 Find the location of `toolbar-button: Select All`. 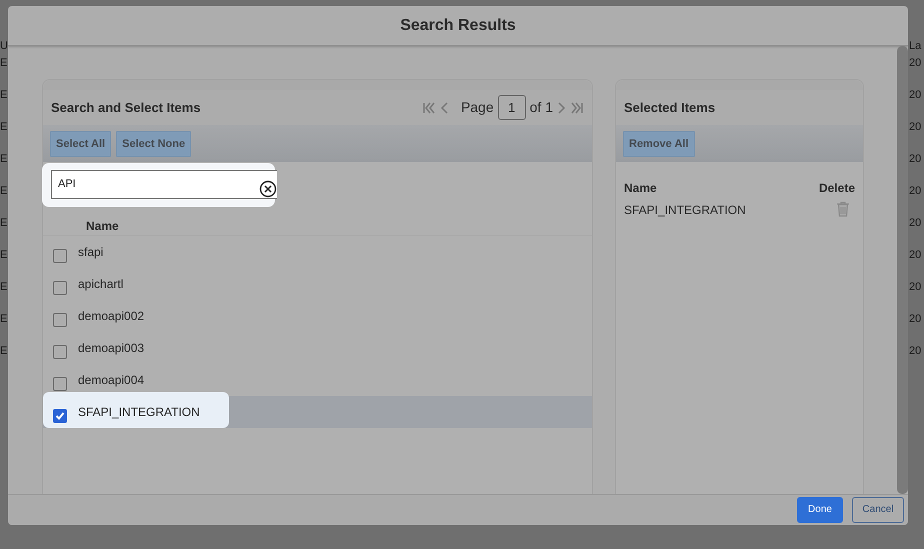

toolbar-button: Select All is located at coordinates (81, 143).